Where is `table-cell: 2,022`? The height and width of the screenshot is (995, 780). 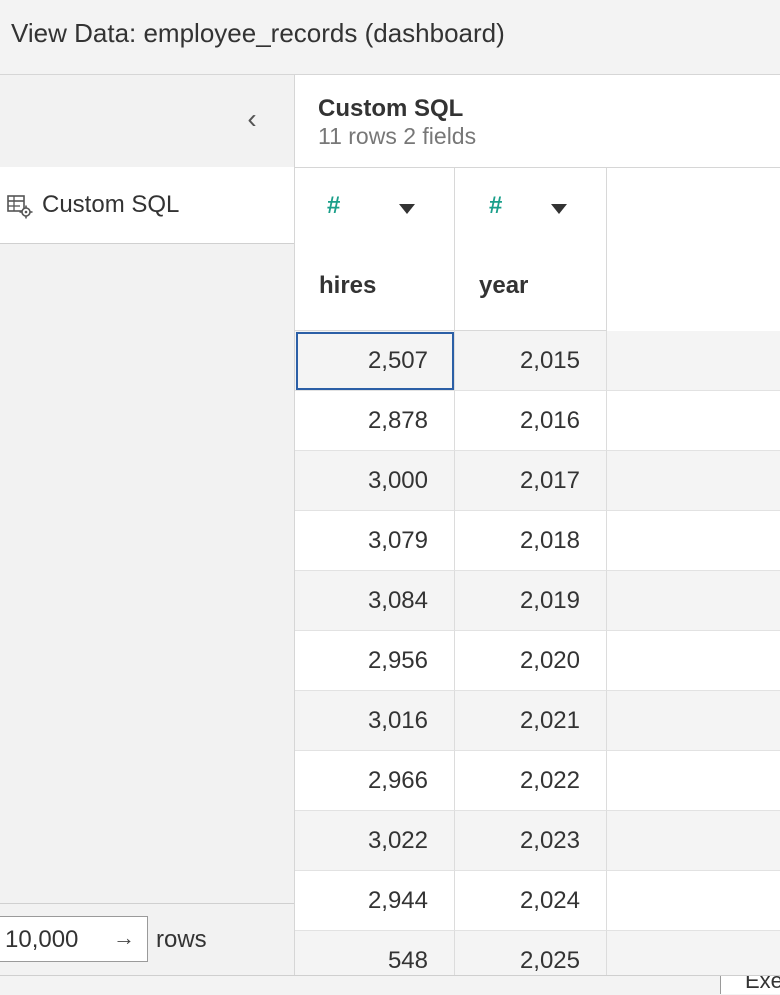 table-cell: 2,022 is located at coordinates (531, 781).